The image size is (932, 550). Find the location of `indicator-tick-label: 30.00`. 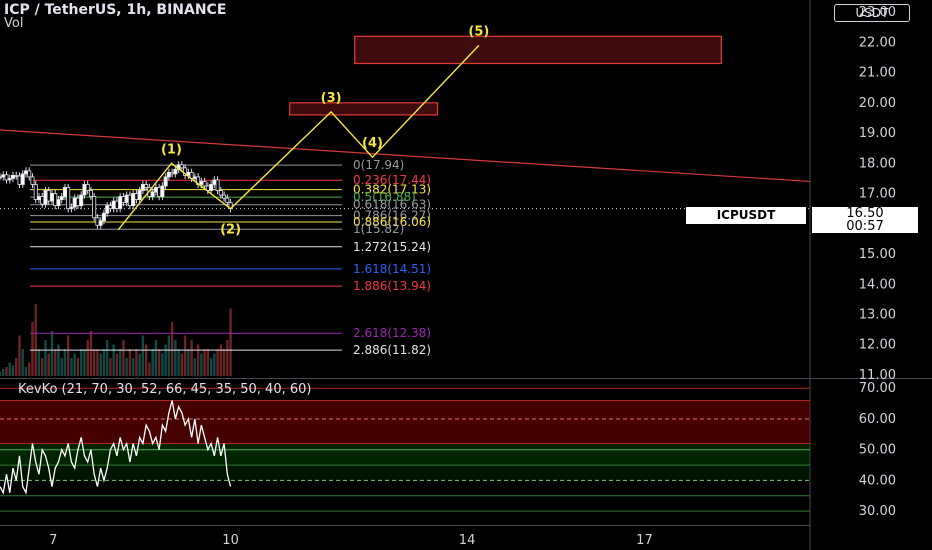

indicator-tick-label: 30.00 is located at coordinates (877, 511).